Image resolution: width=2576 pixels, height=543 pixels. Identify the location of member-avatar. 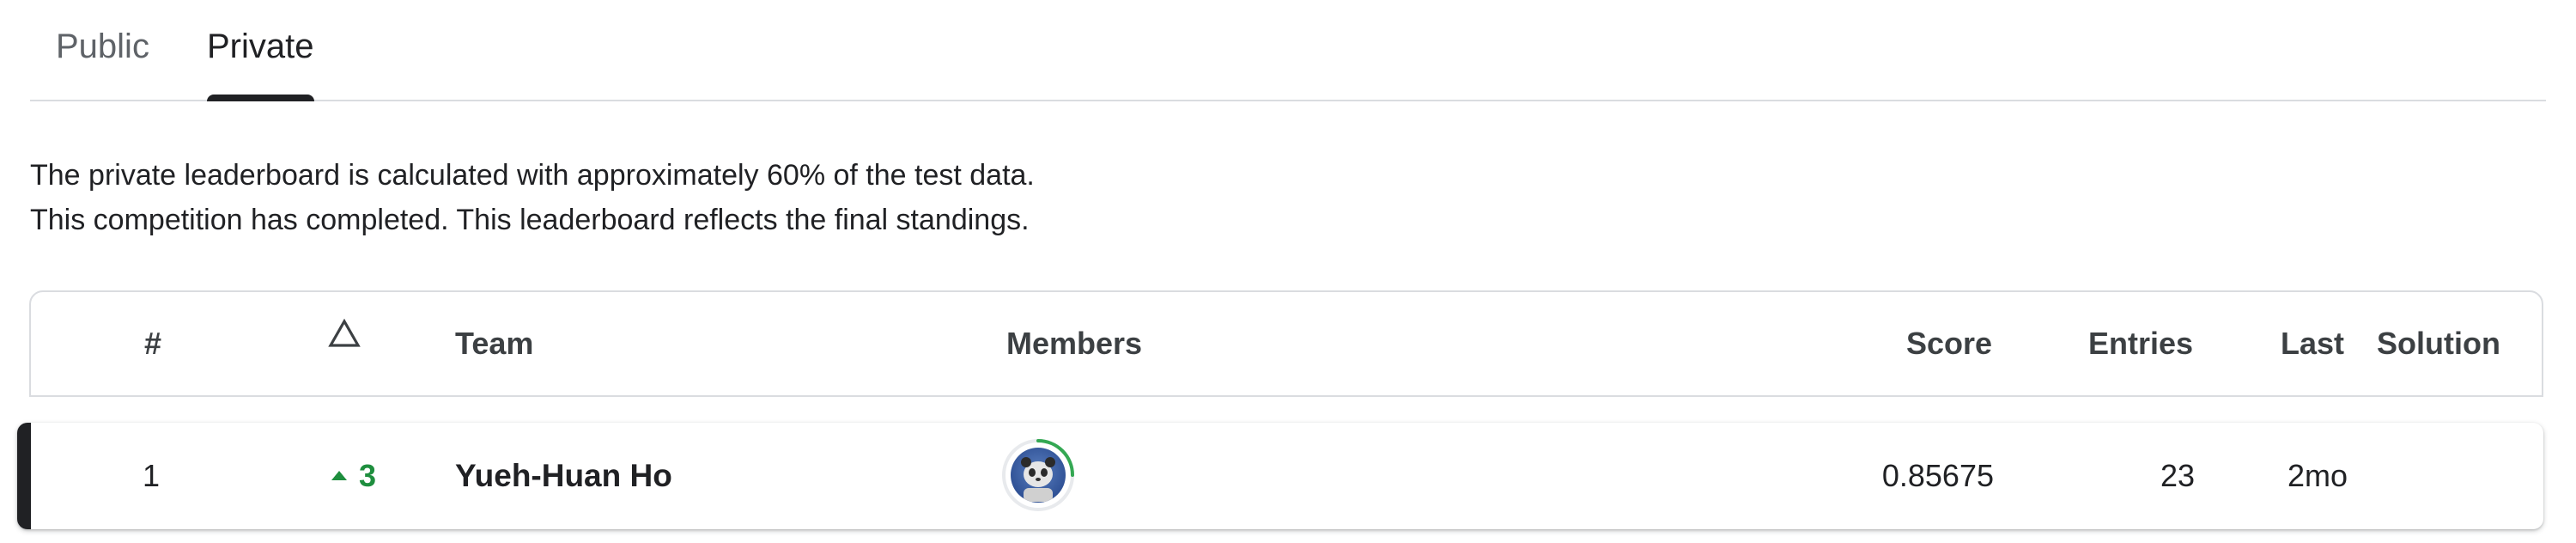
(1038, 475).